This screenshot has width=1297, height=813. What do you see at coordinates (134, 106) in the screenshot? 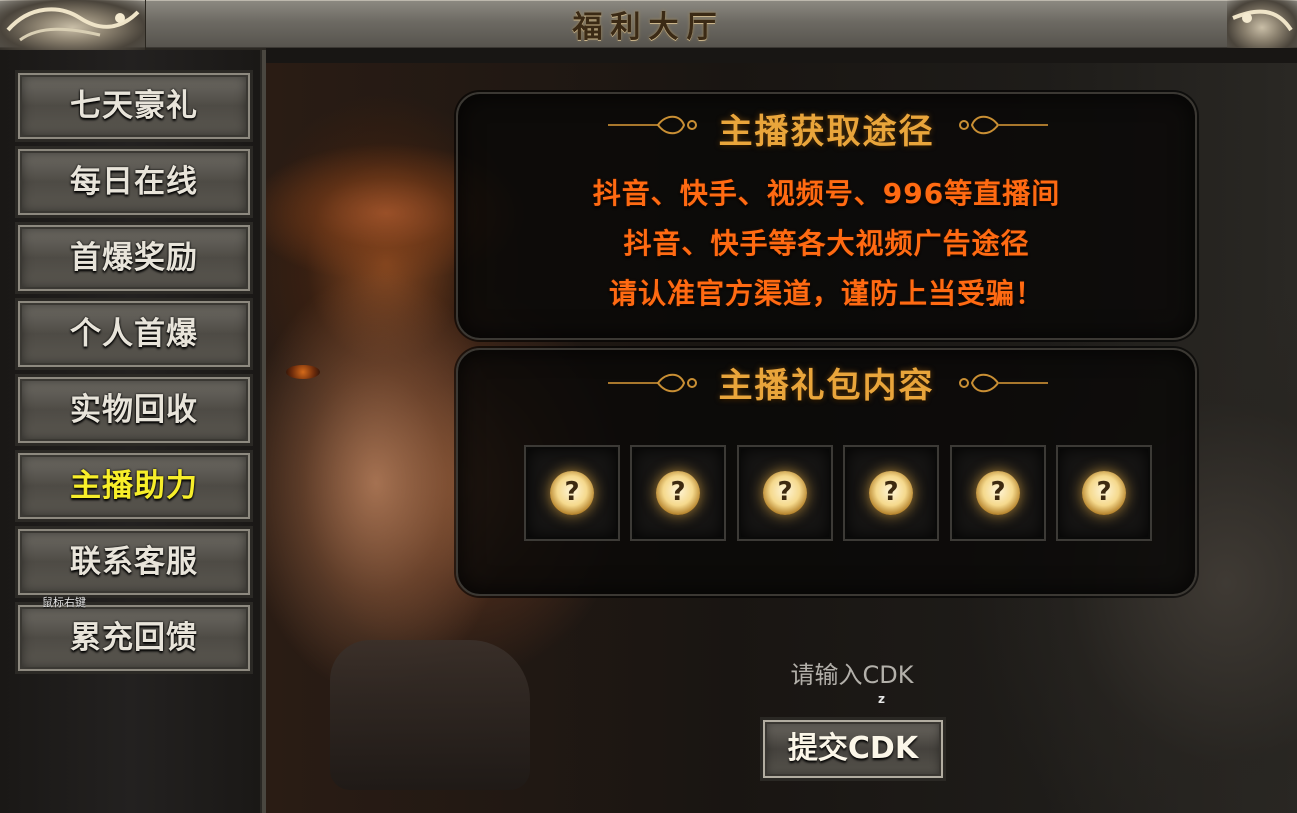
I see `sidebar-item-seven-day-gift: 七天豪礼` at bounding box center [134, 106].